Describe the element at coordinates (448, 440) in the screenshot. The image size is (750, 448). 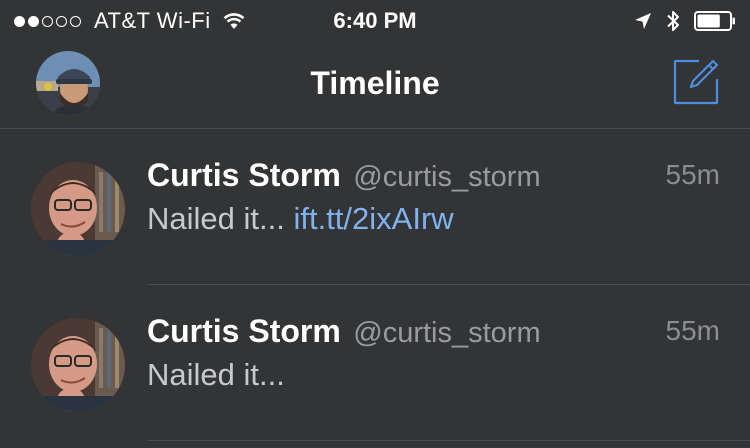
I see `row-separator` at that location.